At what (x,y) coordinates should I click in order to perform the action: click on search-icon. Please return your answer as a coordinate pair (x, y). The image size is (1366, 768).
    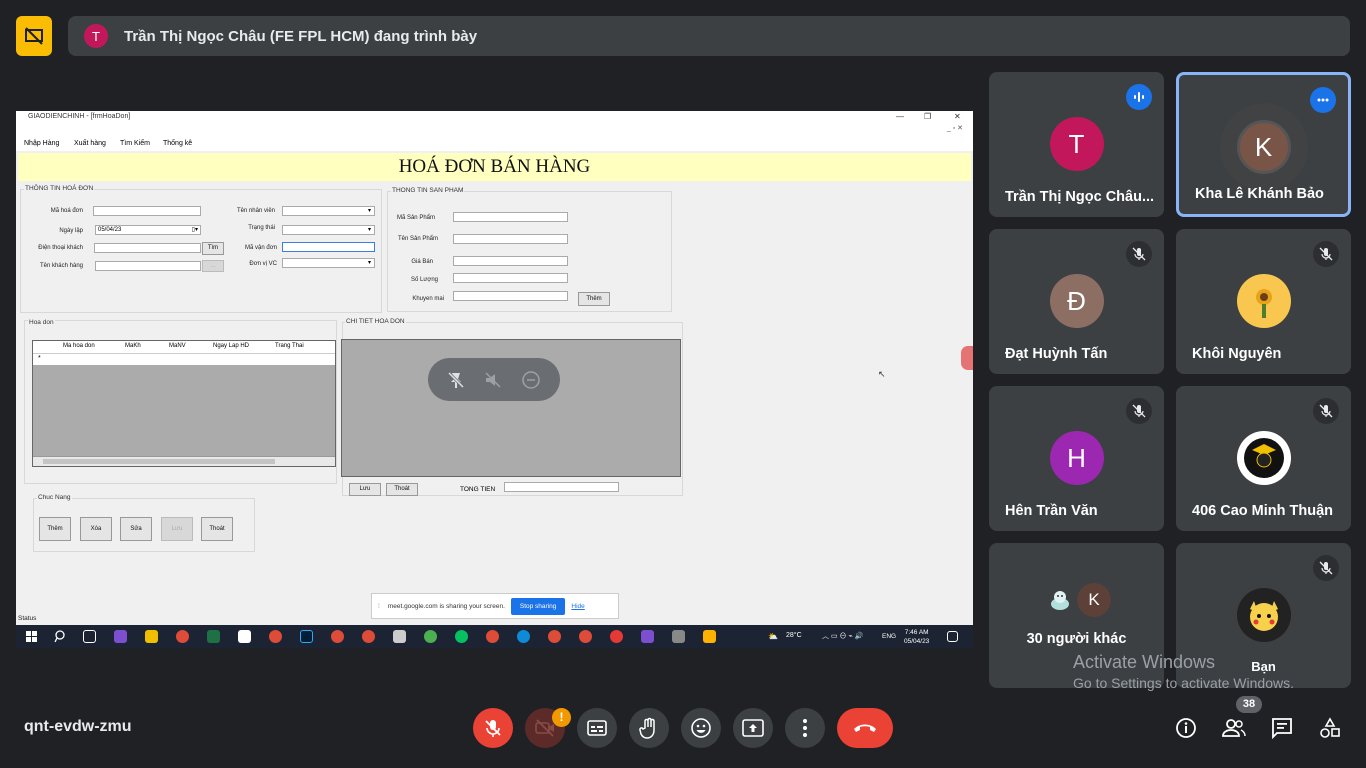
    Looking at the image, I should click on (60, 636).